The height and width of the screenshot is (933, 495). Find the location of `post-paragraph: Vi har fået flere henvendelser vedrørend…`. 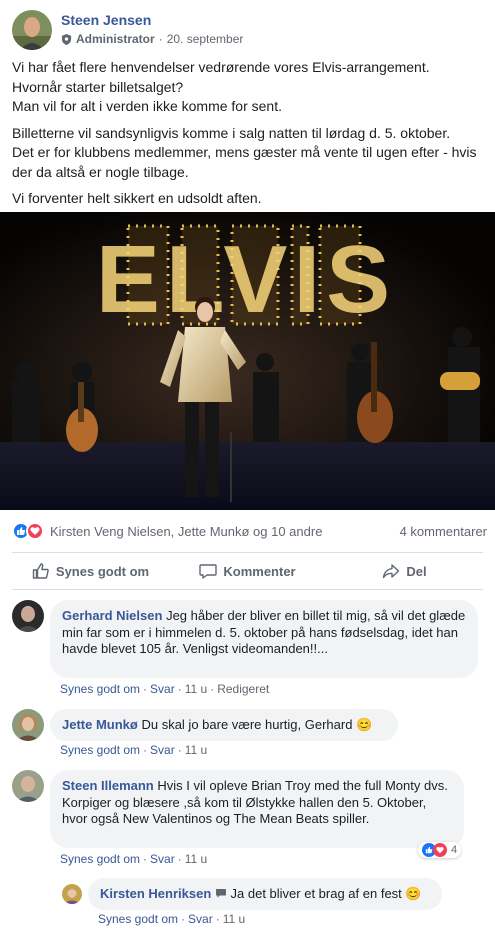

post-paragraph: Vi har fået flere henvendelser vedrørend… is located at coordinates (221, 86).